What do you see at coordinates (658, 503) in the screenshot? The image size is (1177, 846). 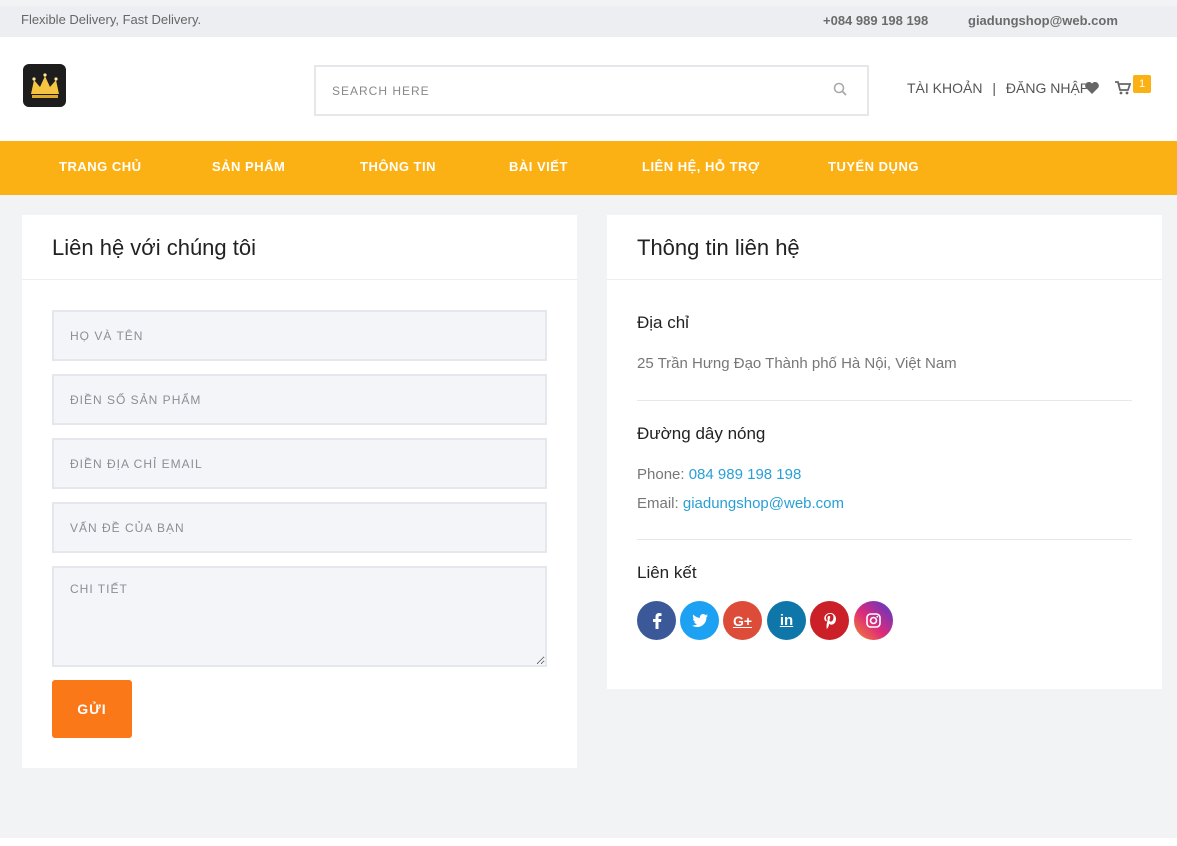 I see `email-label: Email:` at bounding box center [658, 503].